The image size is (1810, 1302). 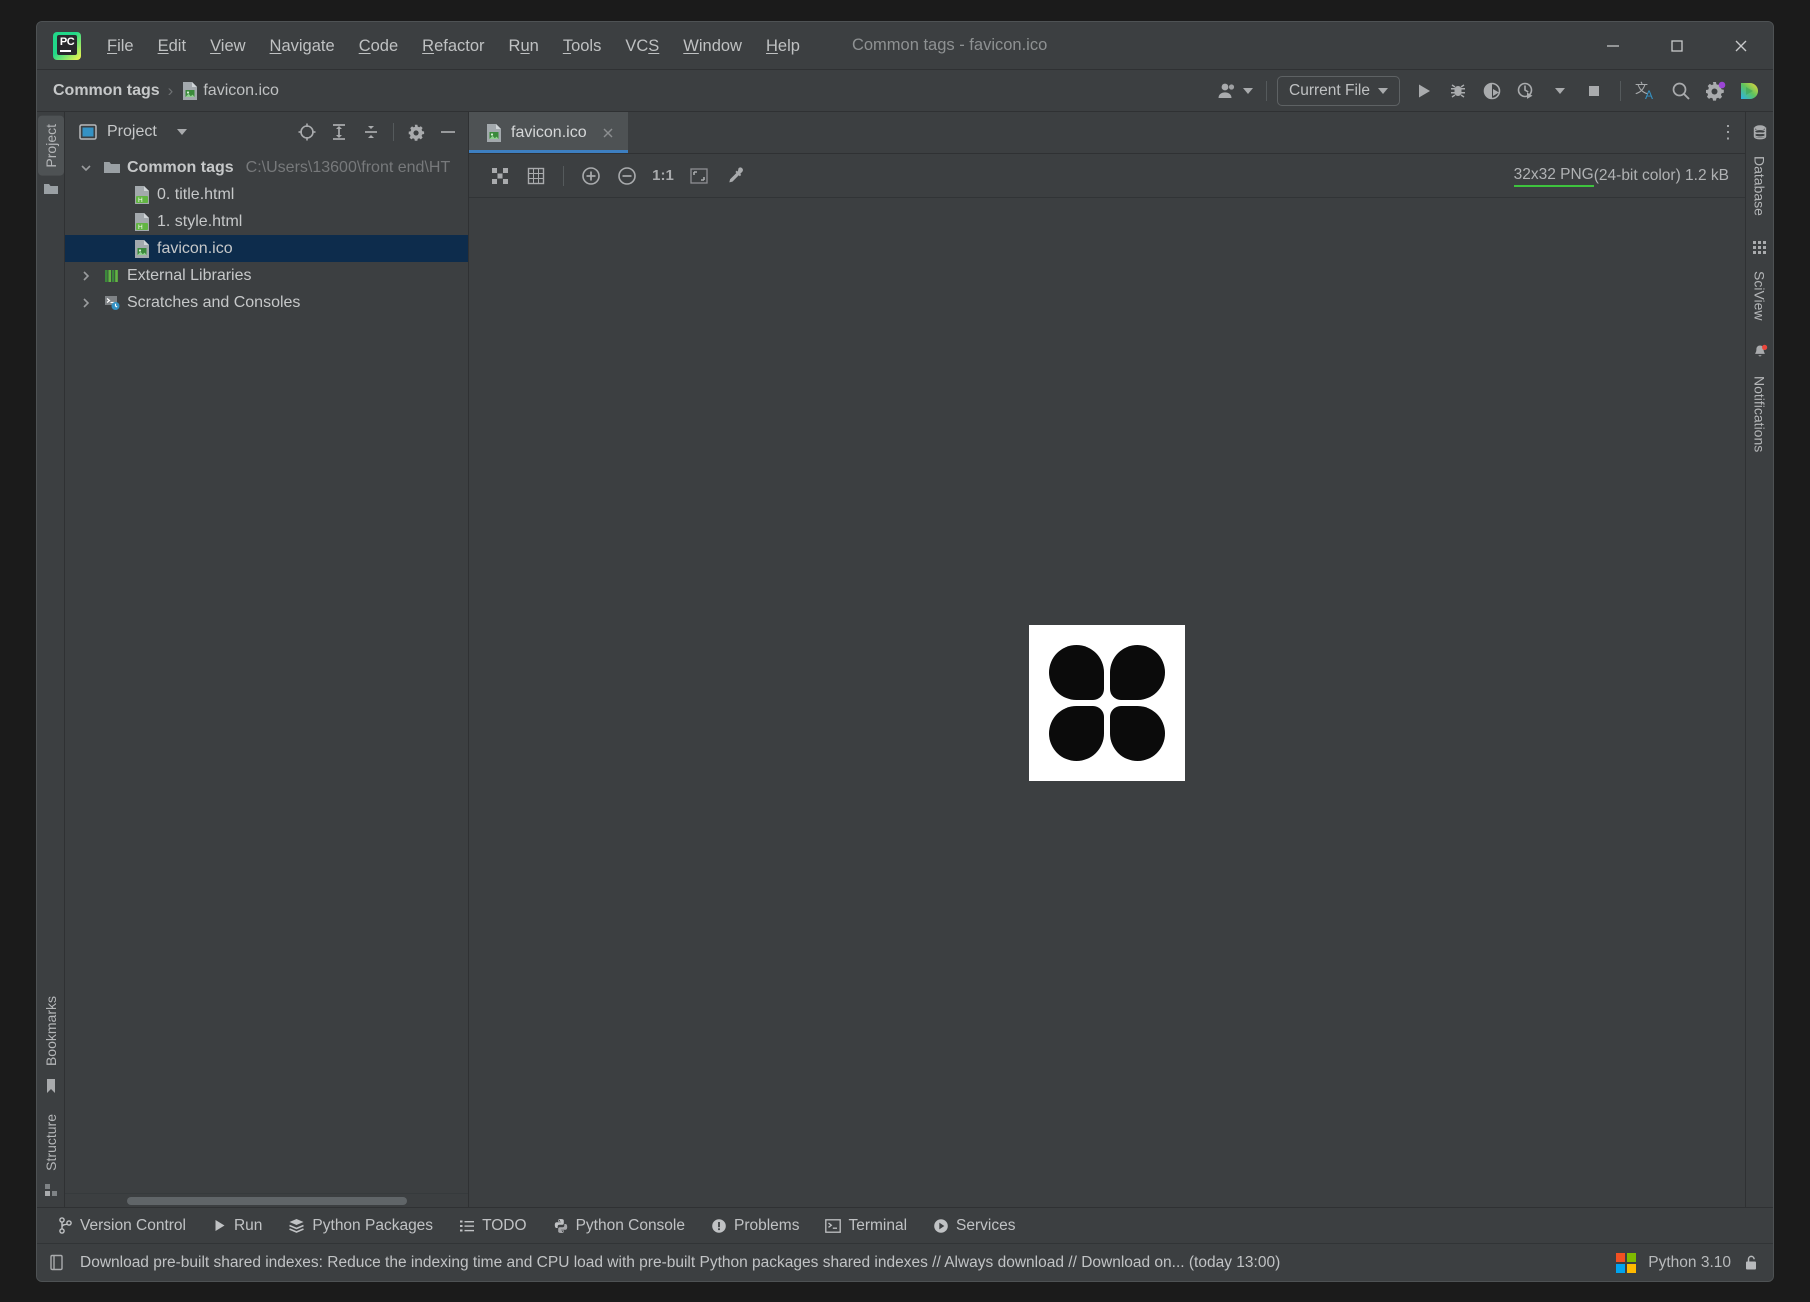 I want to click on interpreter-label: Python 3.10, so click(x=1689, y=1263).